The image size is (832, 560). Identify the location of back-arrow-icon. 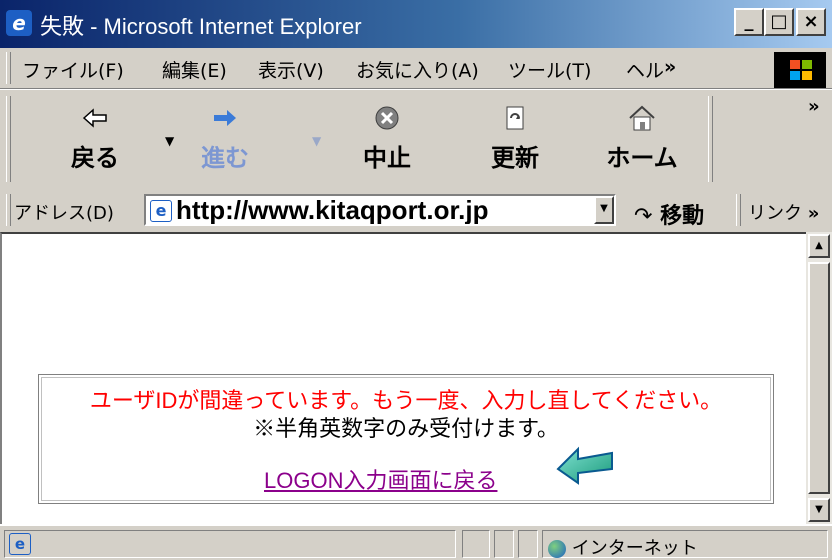
(95, 120).